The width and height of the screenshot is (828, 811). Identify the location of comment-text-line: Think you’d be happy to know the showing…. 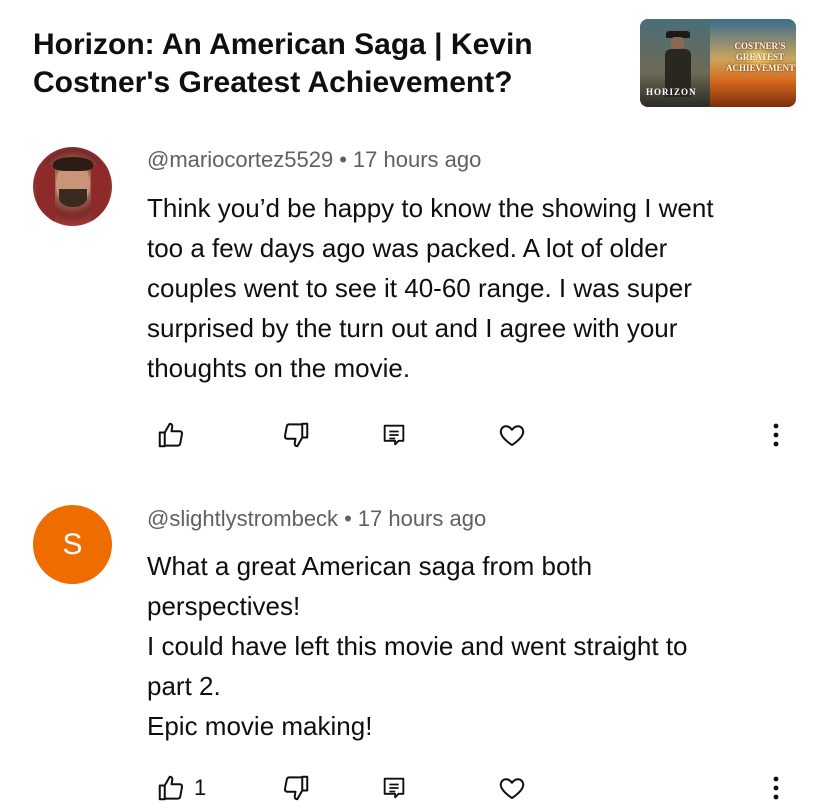
(430, 208).